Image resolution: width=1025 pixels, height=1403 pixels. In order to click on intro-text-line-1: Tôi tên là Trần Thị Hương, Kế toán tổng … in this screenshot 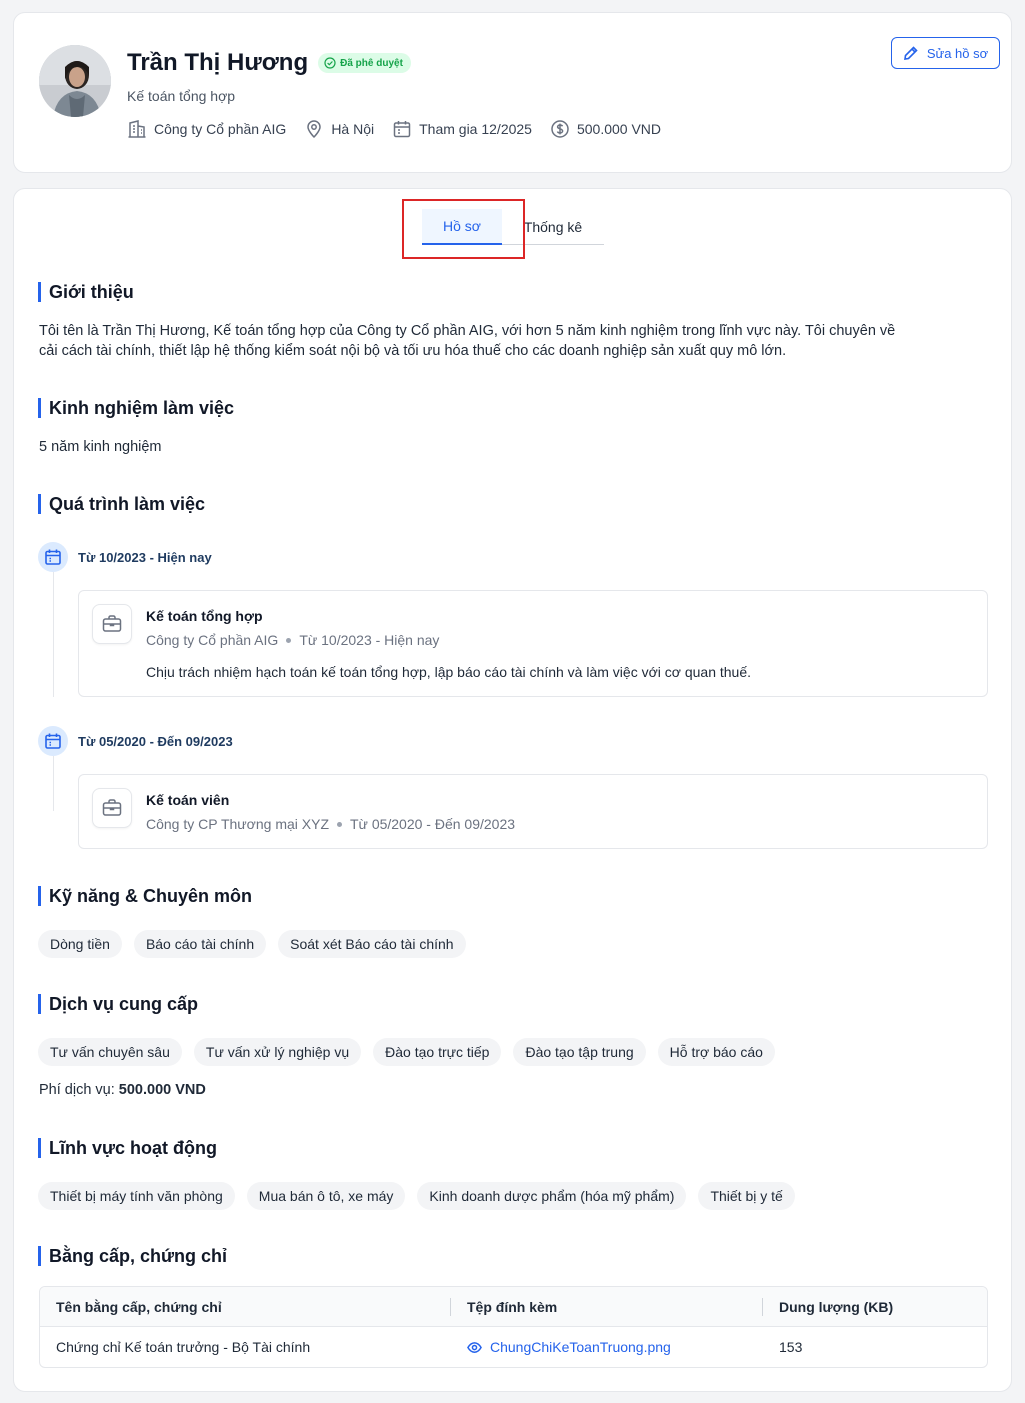, I will do `click(467, 331)`.